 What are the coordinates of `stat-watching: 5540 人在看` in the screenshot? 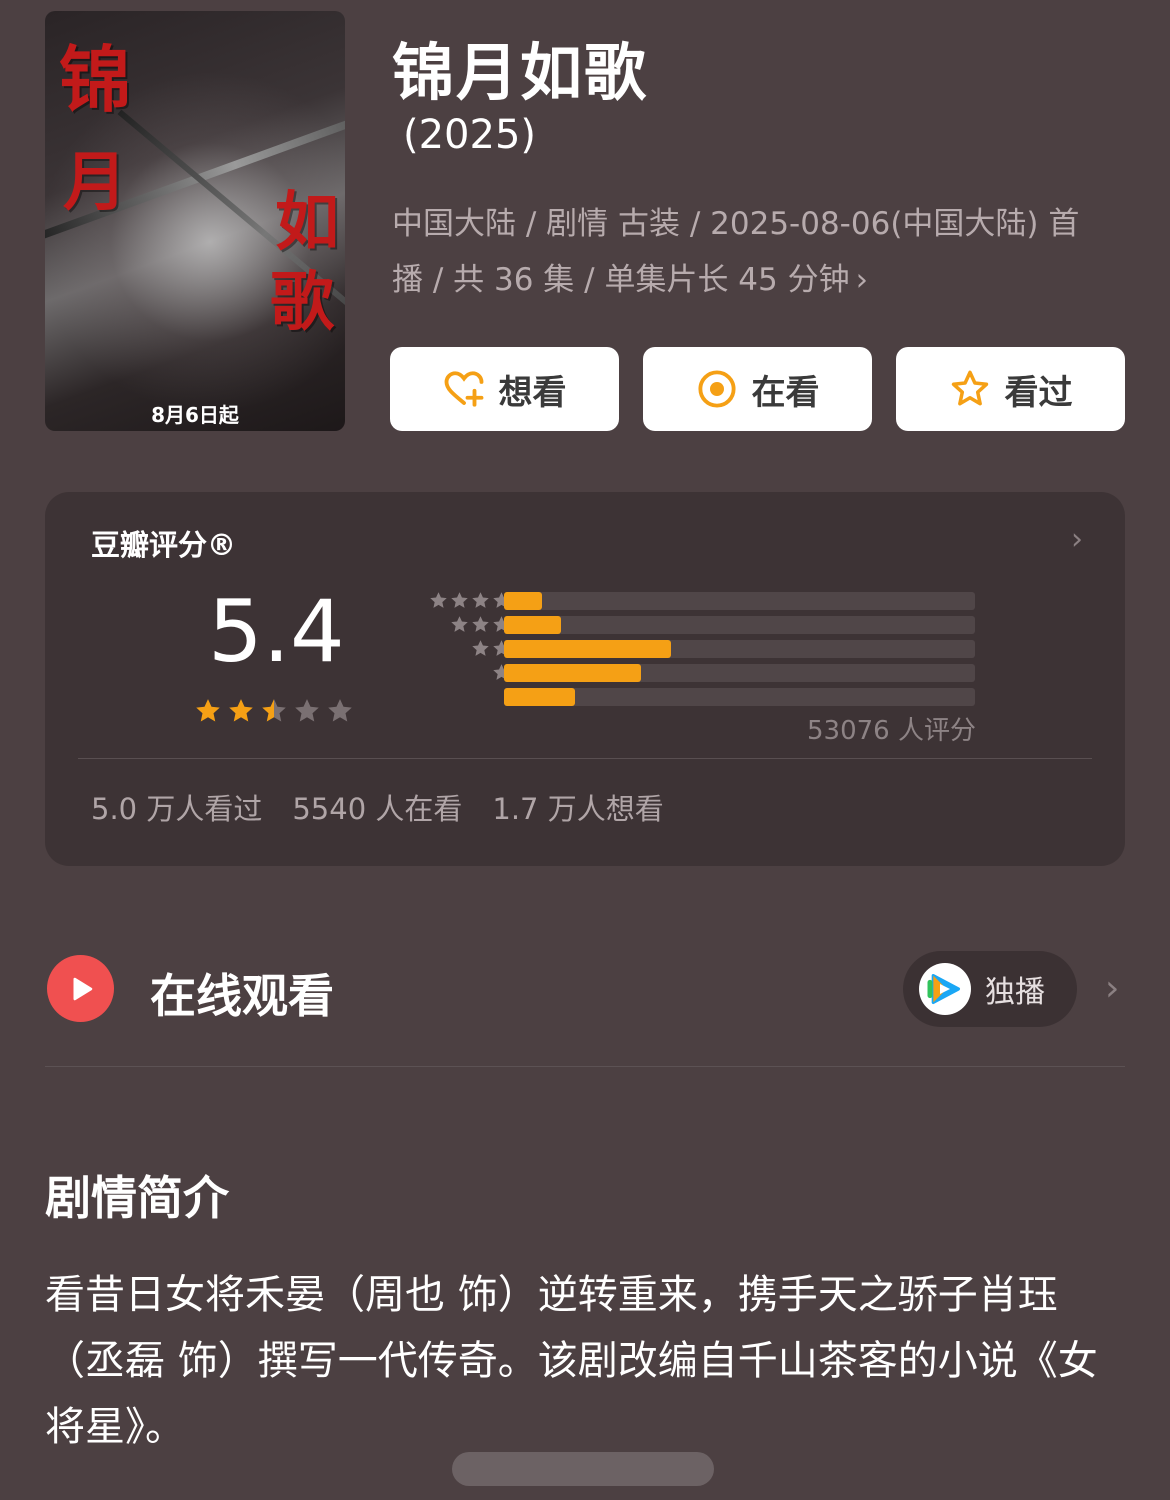 It's located at (377, 807).